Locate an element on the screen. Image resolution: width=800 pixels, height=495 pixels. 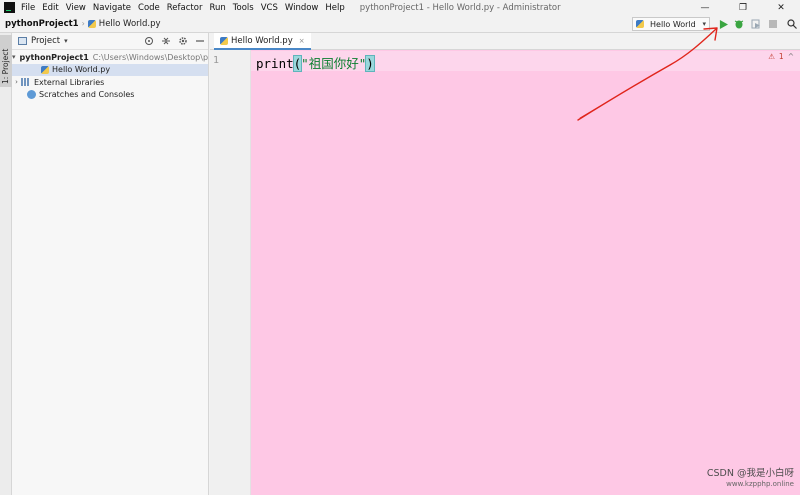
code-function: print is located at coordinates (275, 63).